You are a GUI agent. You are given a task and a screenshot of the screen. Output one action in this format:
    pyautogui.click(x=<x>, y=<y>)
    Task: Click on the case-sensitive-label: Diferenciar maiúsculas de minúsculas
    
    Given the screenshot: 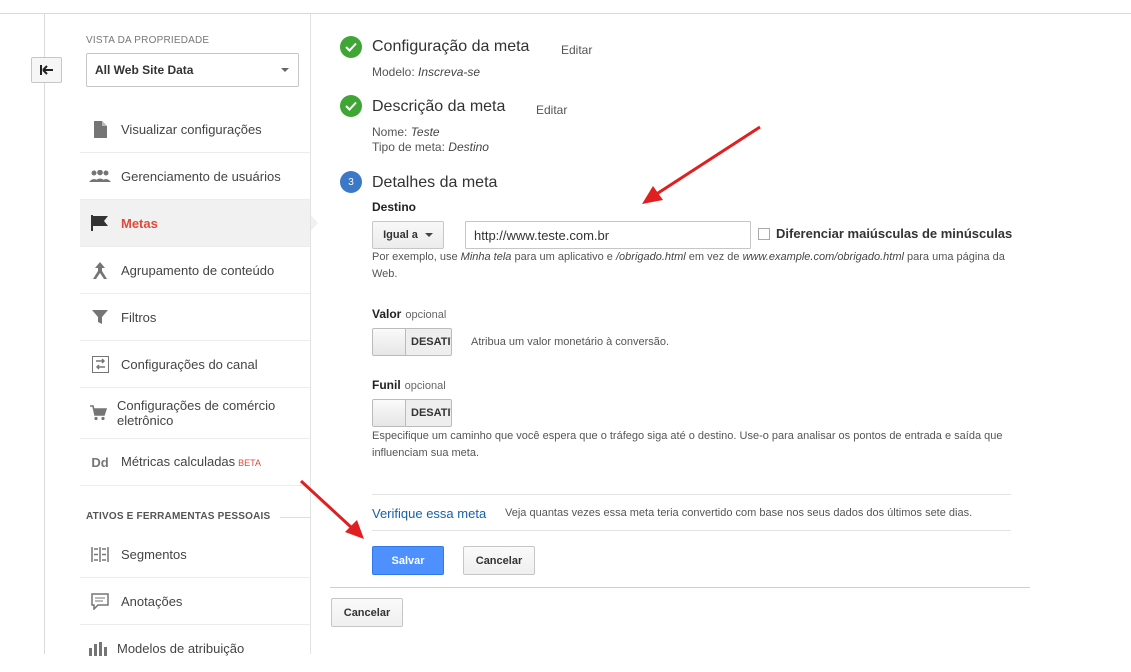 What is the action you would take?
    pyautogui.click(x=894, y=233)
    